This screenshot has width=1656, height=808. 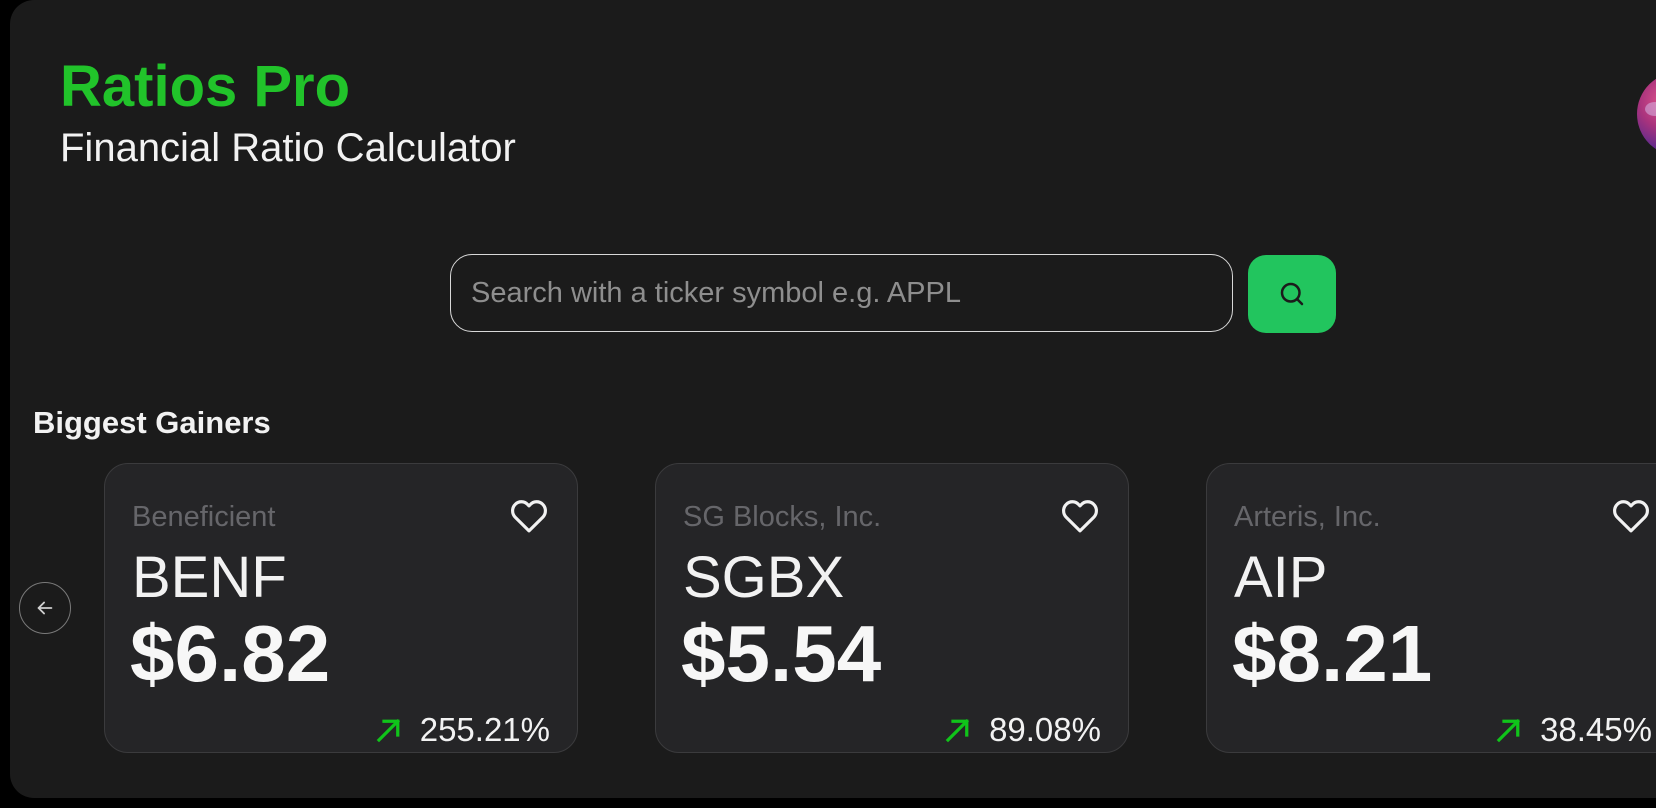 I want to click on user-avatar, so click(x=1646, y=114).